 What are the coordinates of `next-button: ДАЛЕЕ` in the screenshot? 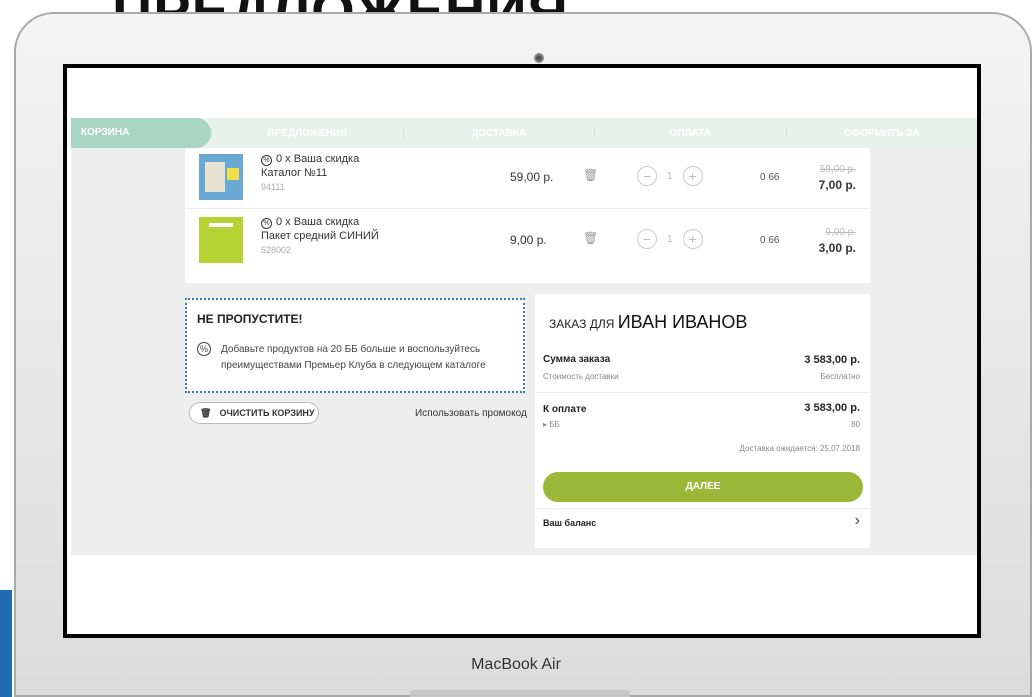 It's located at (703, 487).